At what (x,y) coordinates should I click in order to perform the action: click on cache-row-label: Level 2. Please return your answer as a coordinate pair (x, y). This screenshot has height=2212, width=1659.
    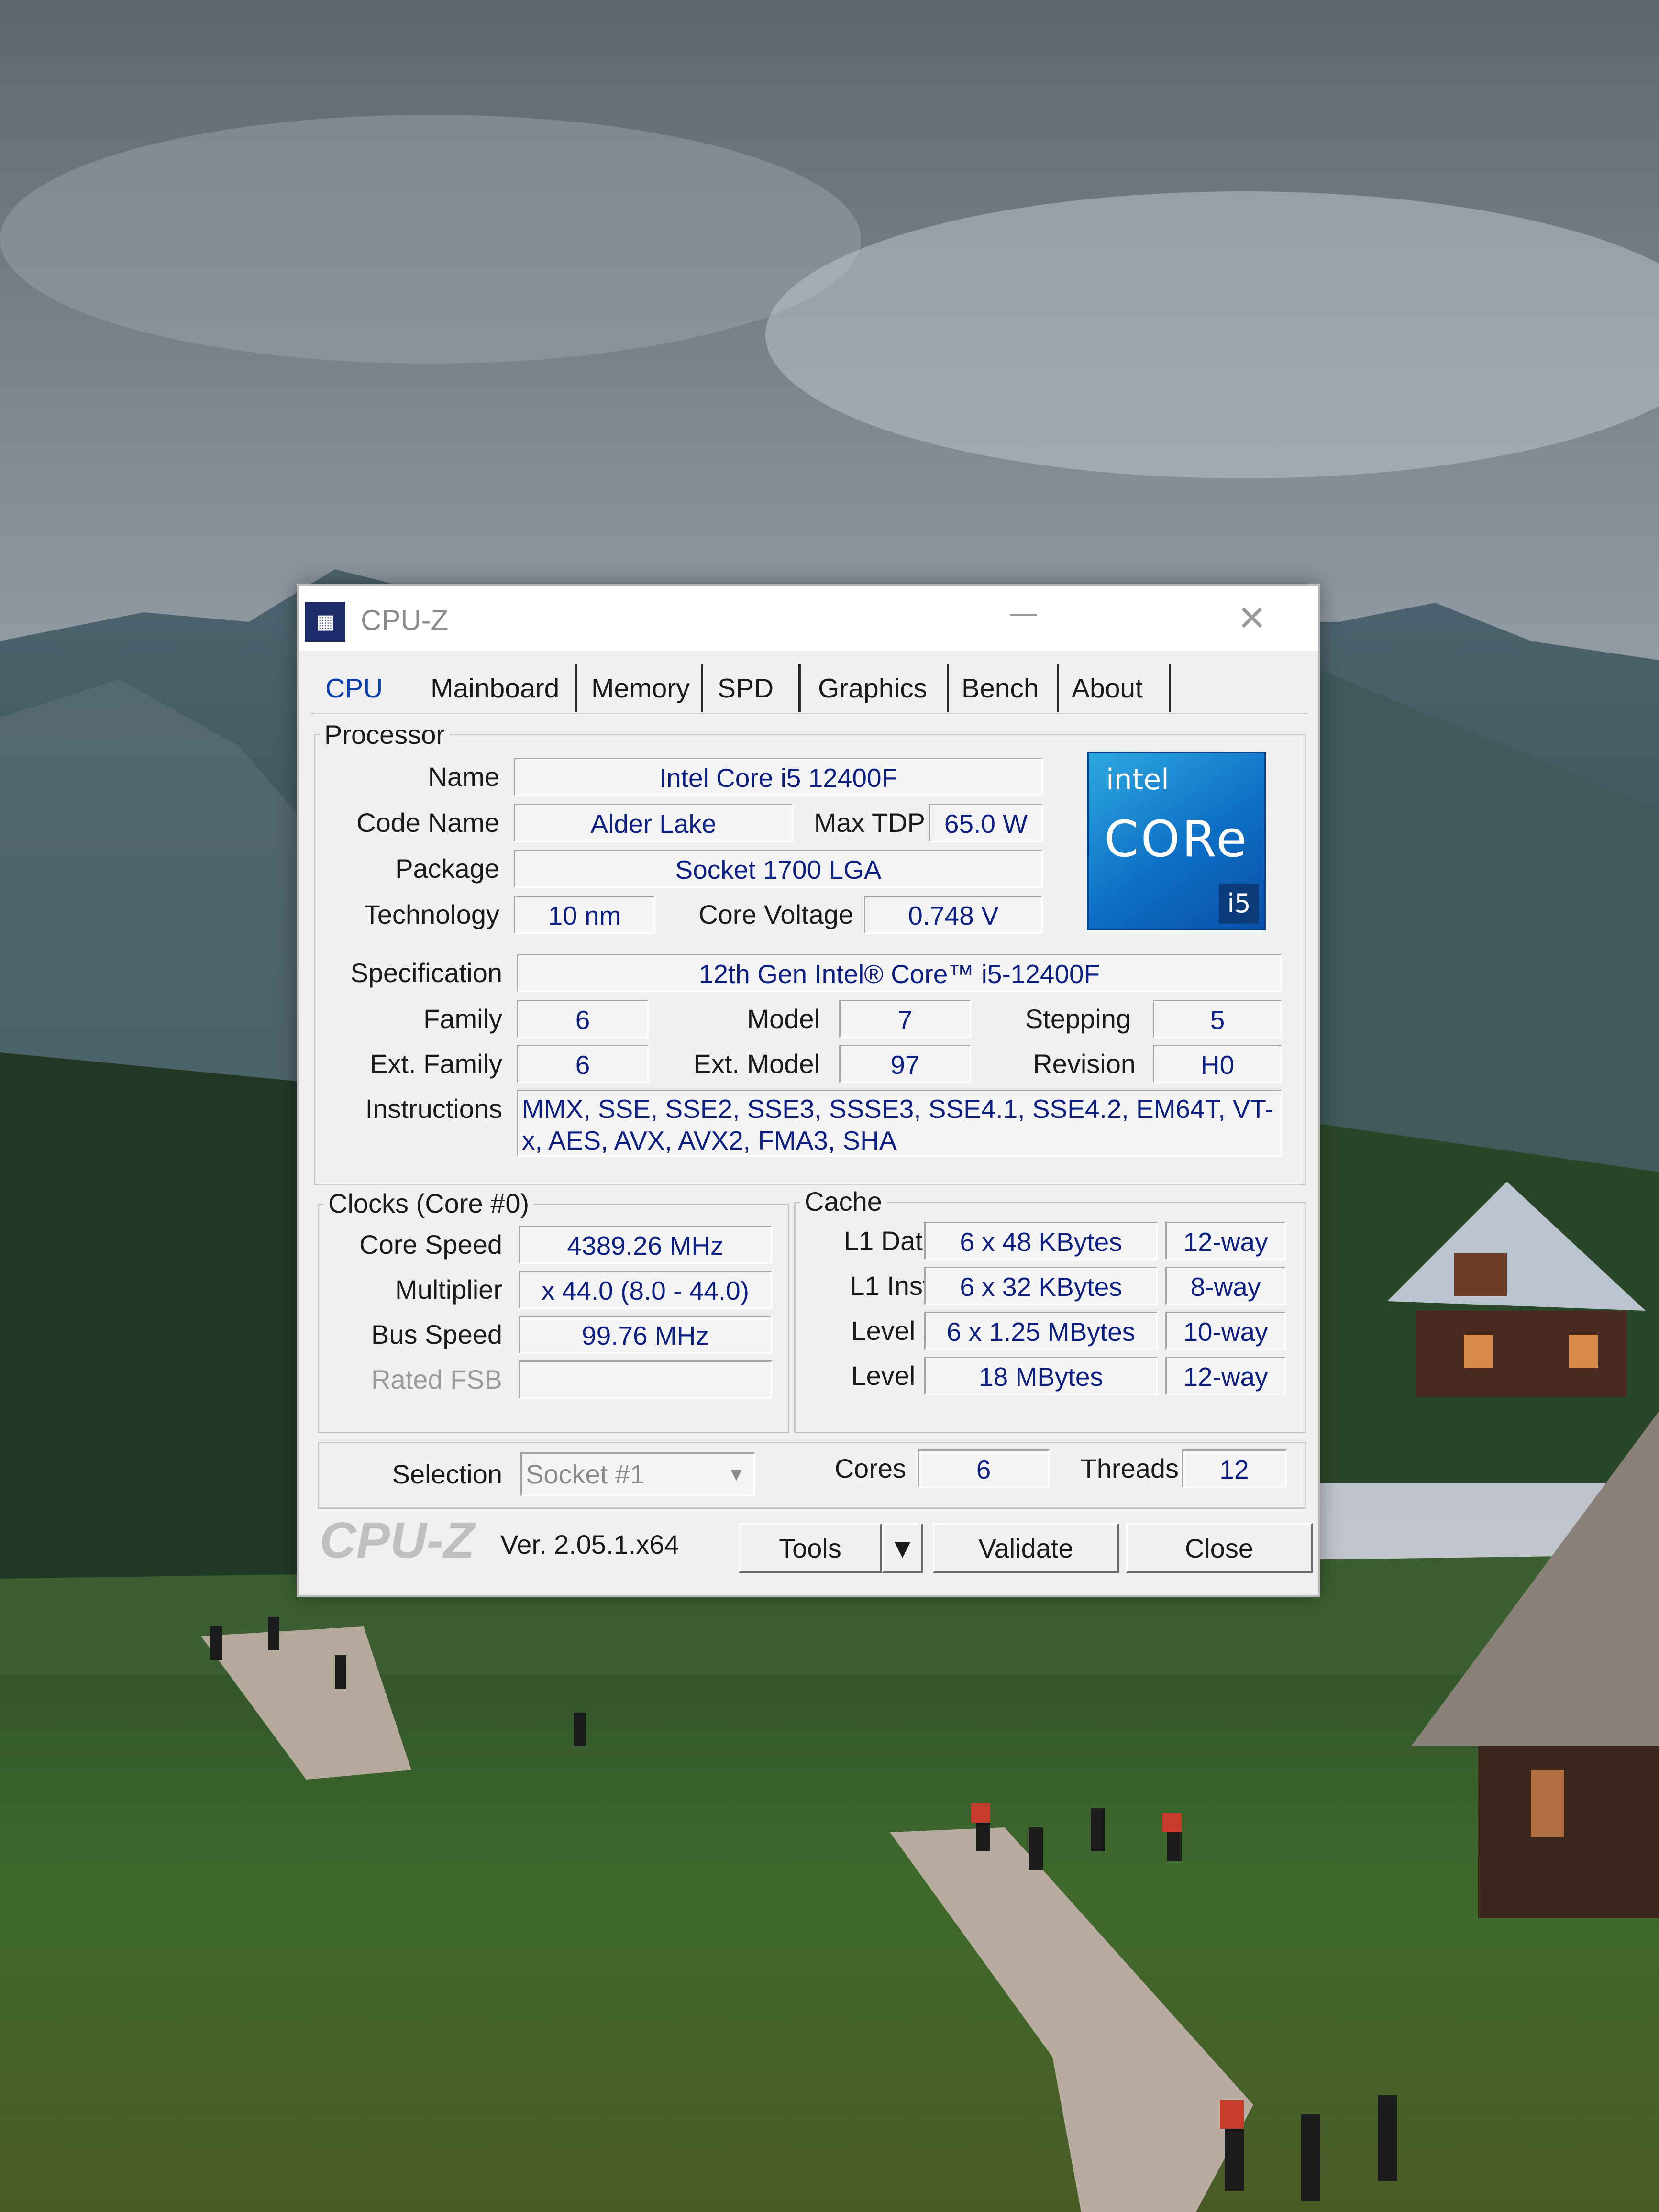
    Looking at the image, I should click on (894, 1331).